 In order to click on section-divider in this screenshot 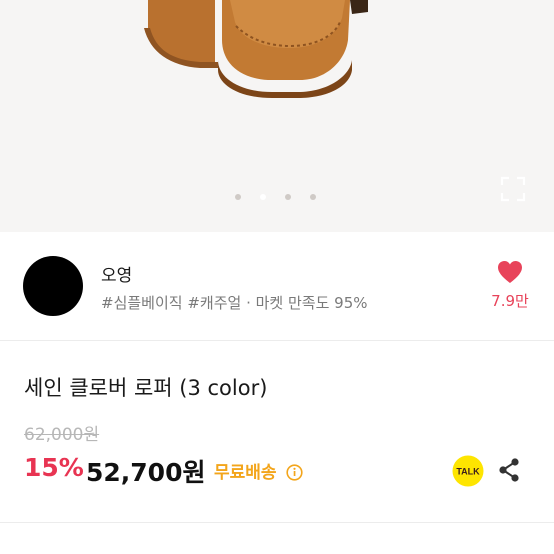, I will do `click(277, 522)`.